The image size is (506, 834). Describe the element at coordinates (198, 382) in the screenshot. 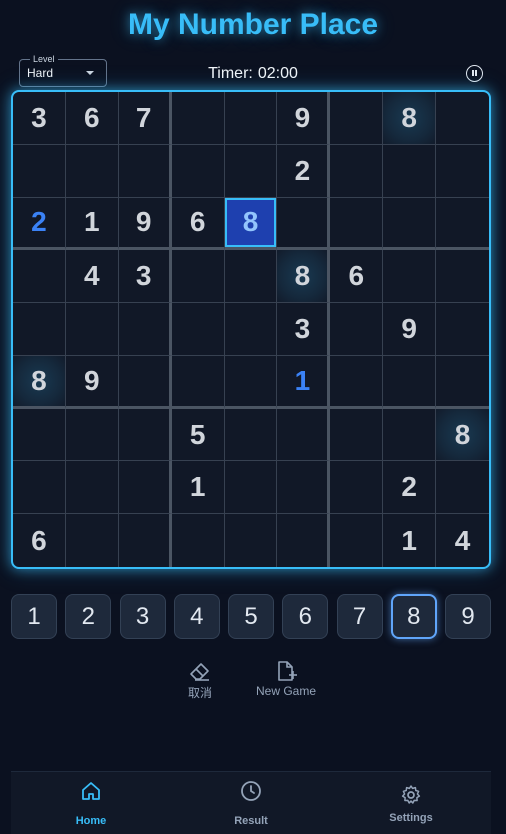

I see `sudoku-cell-r6c4` at that location.